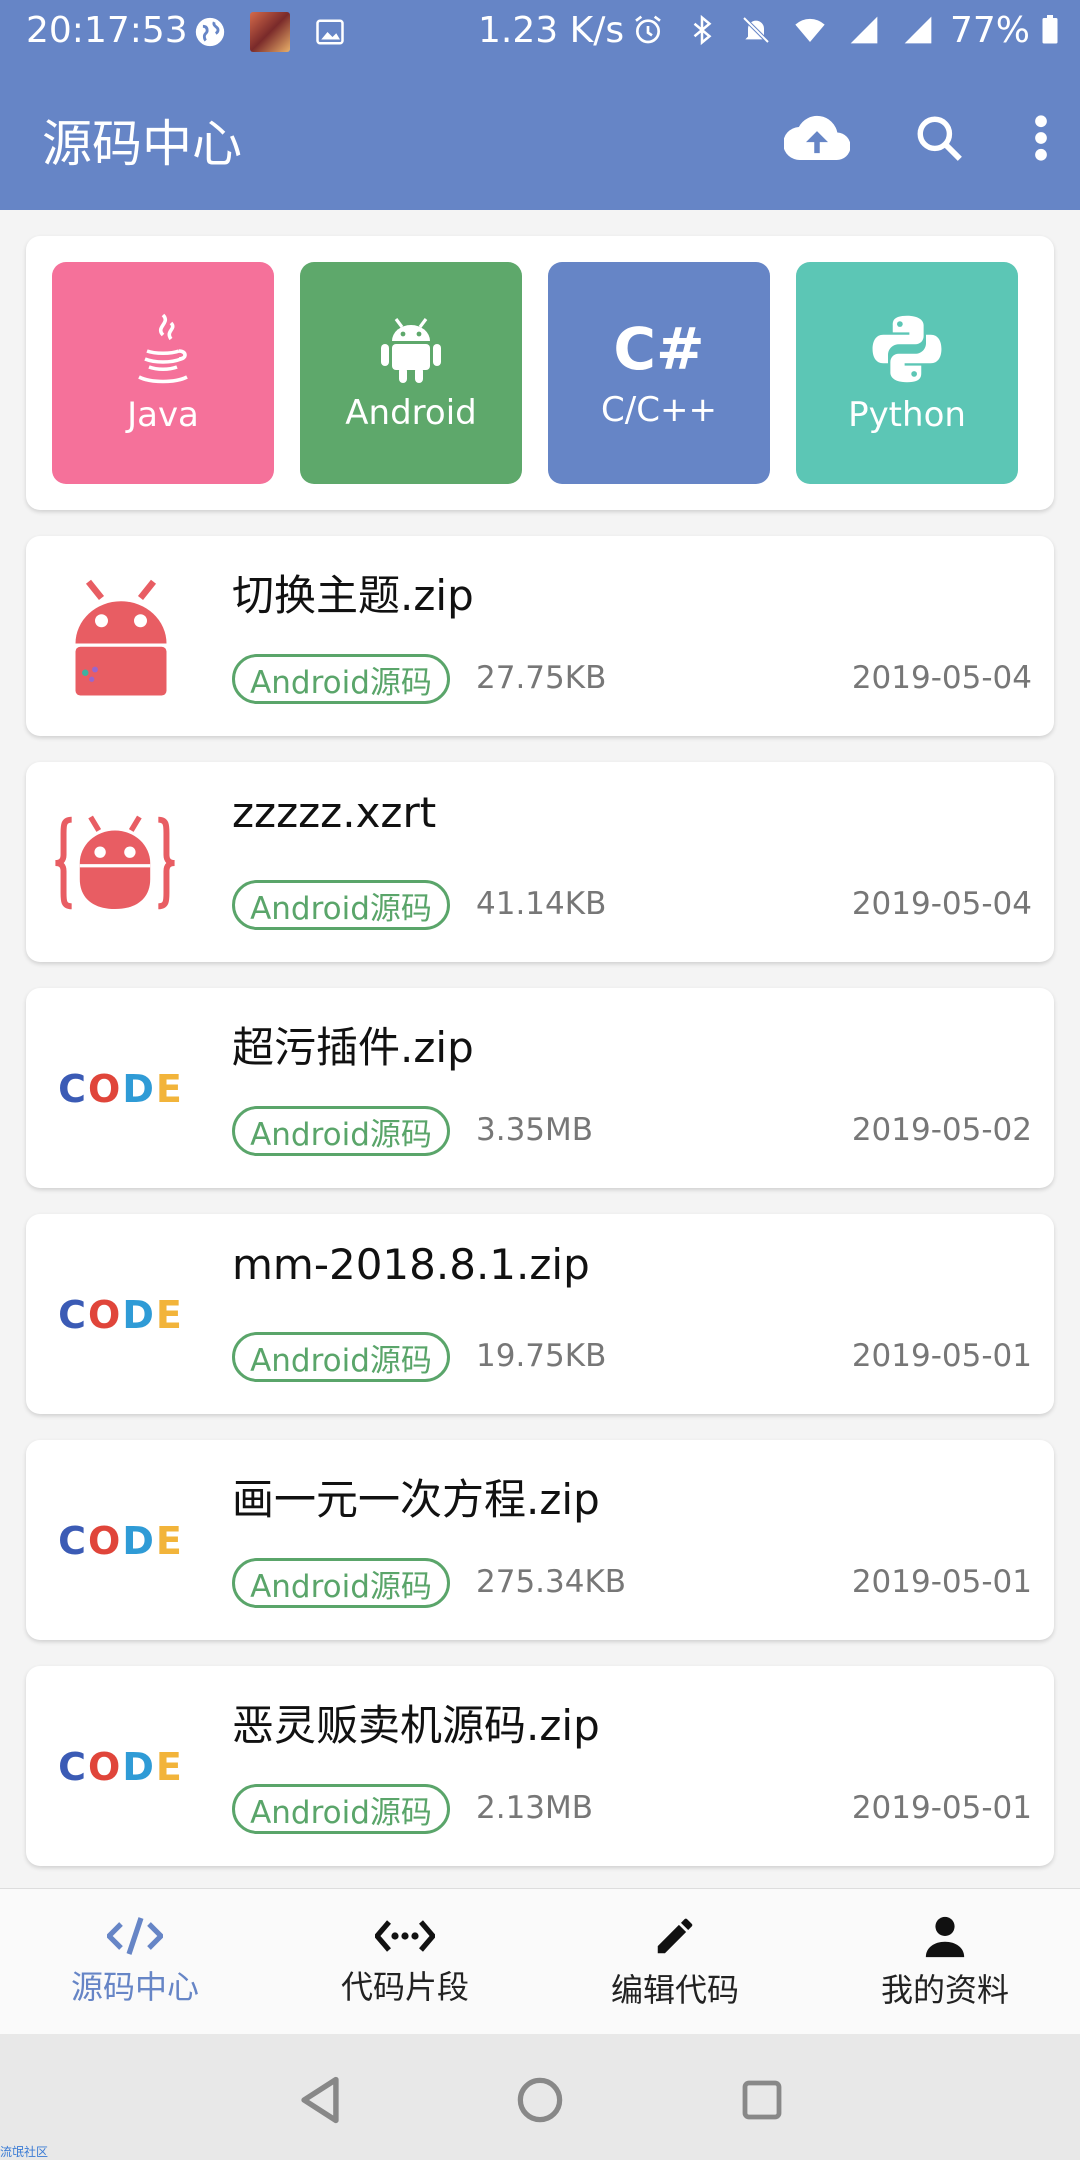  What do you see at coordinates (541, 904) in the screenshot?
I see `file-size: 41.14KB` at bounding box center [541, 904].